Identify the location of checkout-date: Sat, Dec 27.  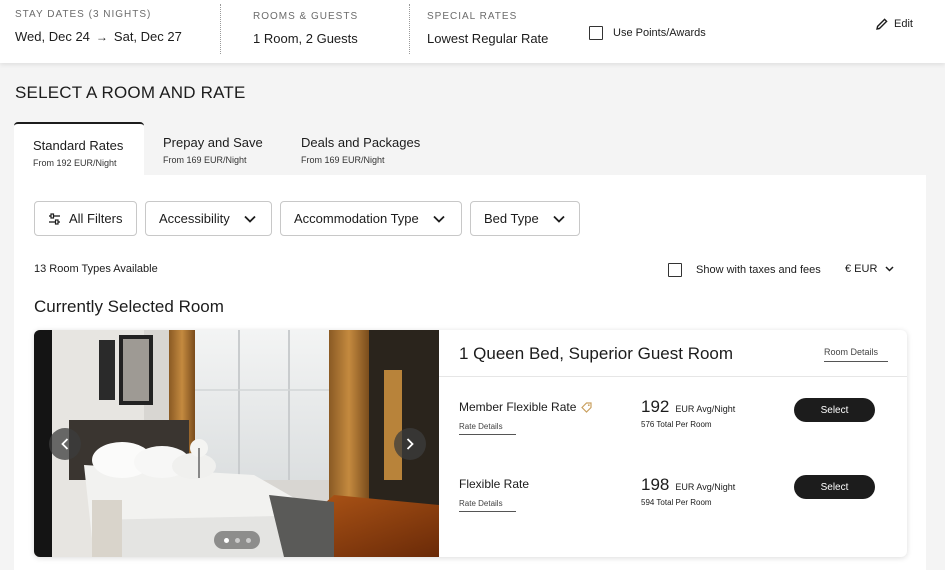
(147, 36).